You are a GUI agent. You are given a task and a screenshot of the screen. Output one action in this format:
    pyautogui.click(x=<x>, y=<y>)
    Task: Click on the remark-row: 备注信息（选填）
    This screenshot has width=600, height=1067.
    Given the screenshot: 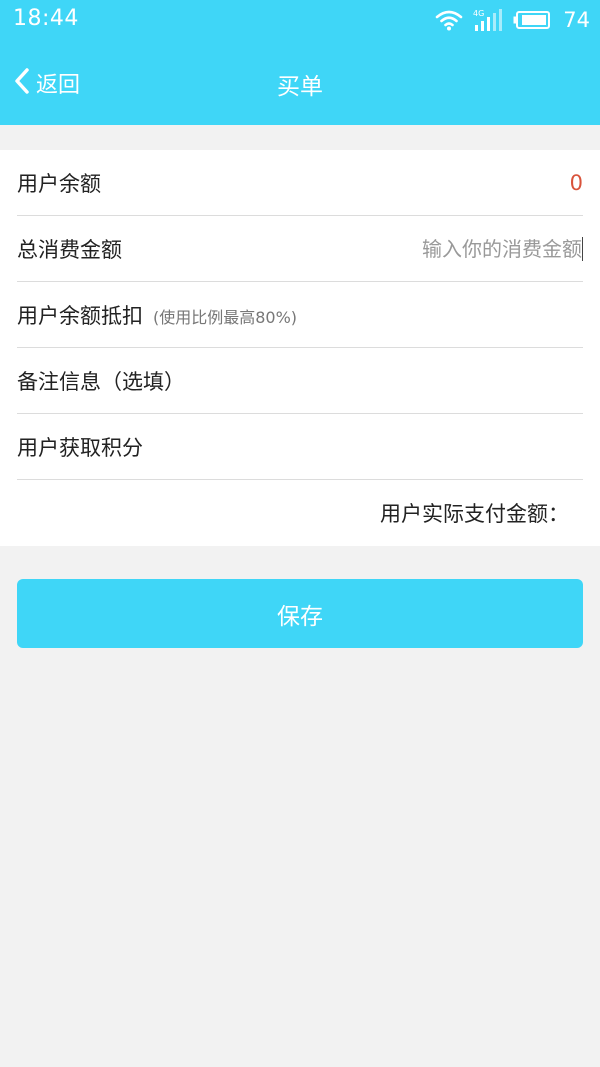 What is the action you would take?
    pyautogui.click(x=300, y=381)
    